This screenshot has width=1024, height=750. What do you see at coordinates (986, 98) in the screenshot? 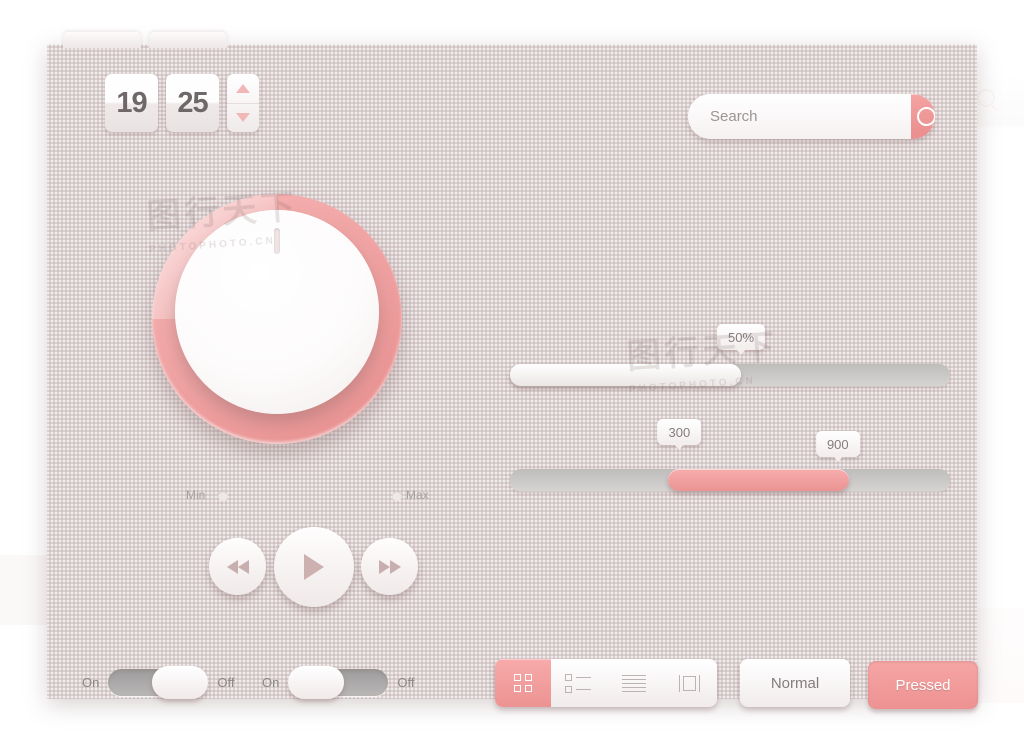
I see `ghost-magnifier-icon` at bounding box center [986, 98].